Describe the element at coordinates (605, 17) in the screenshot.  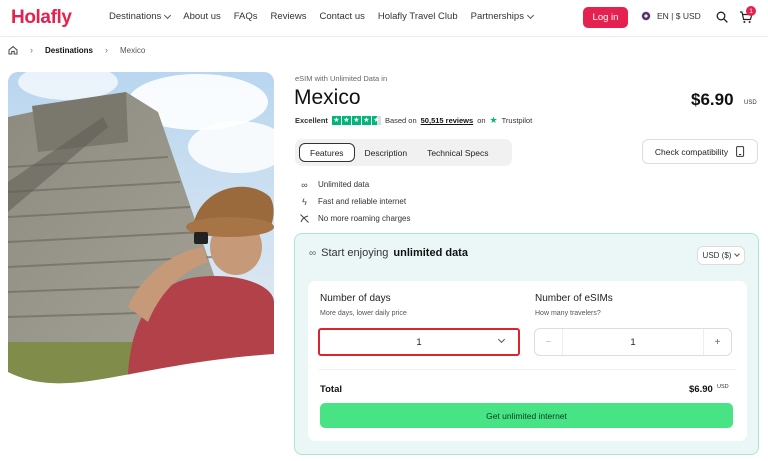
I see `login-button: Log in` at that location.